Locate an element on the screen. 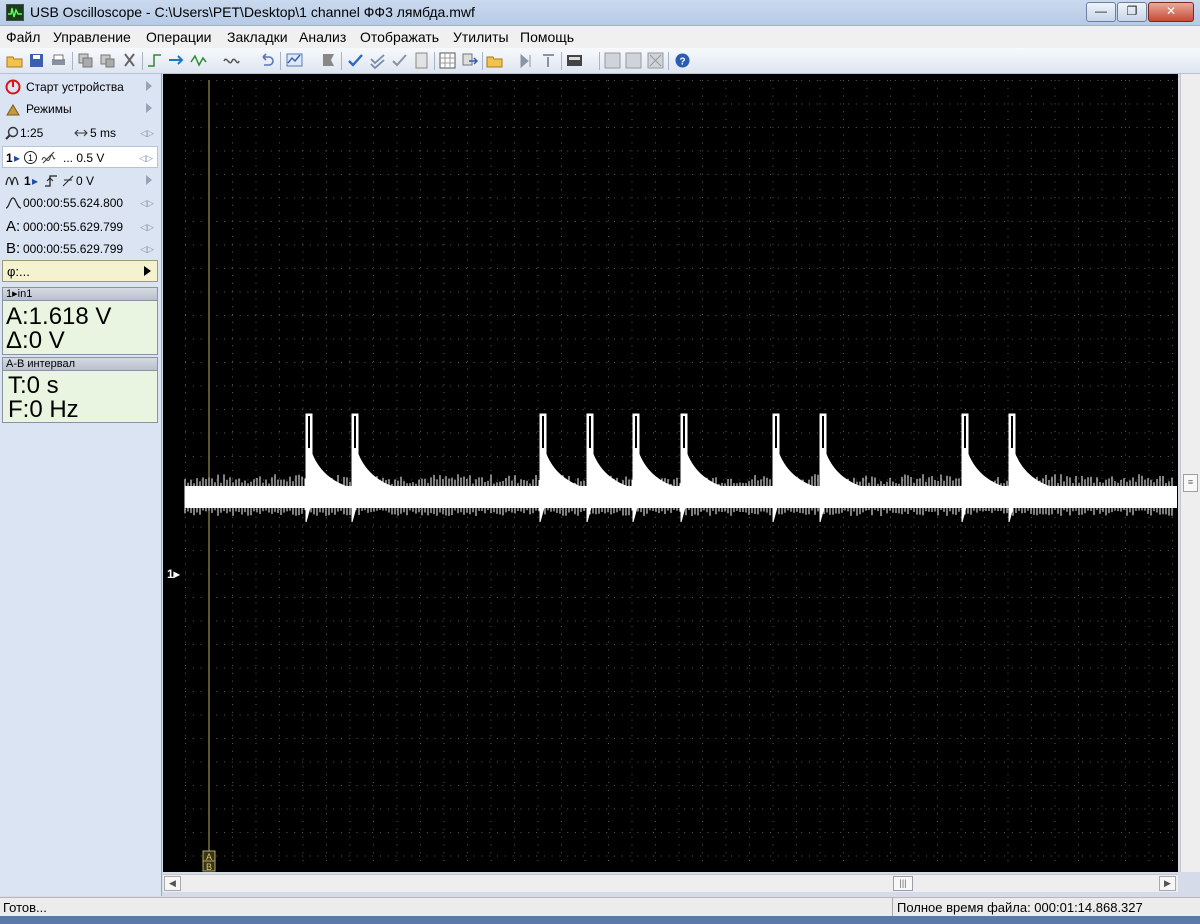  menu-file: Файл is located at coordinates (23, 37).